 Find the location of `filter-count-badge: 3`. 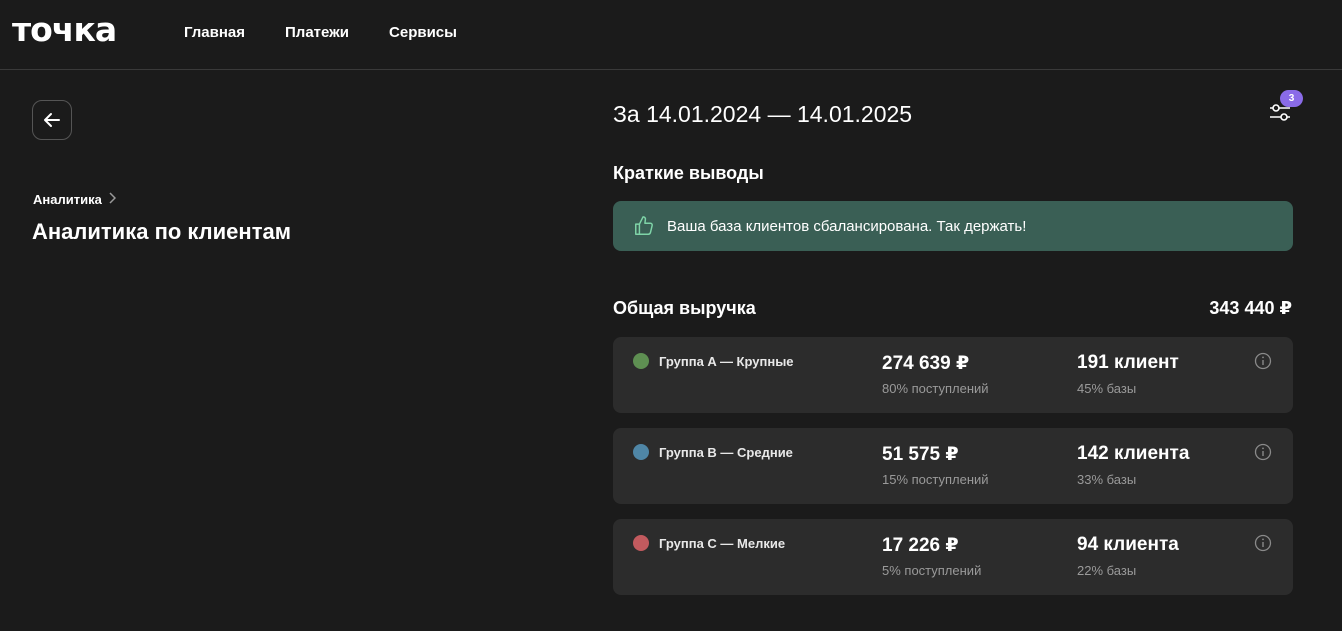

filter-count-badge: 3 is located at coordinates (1291, 98).